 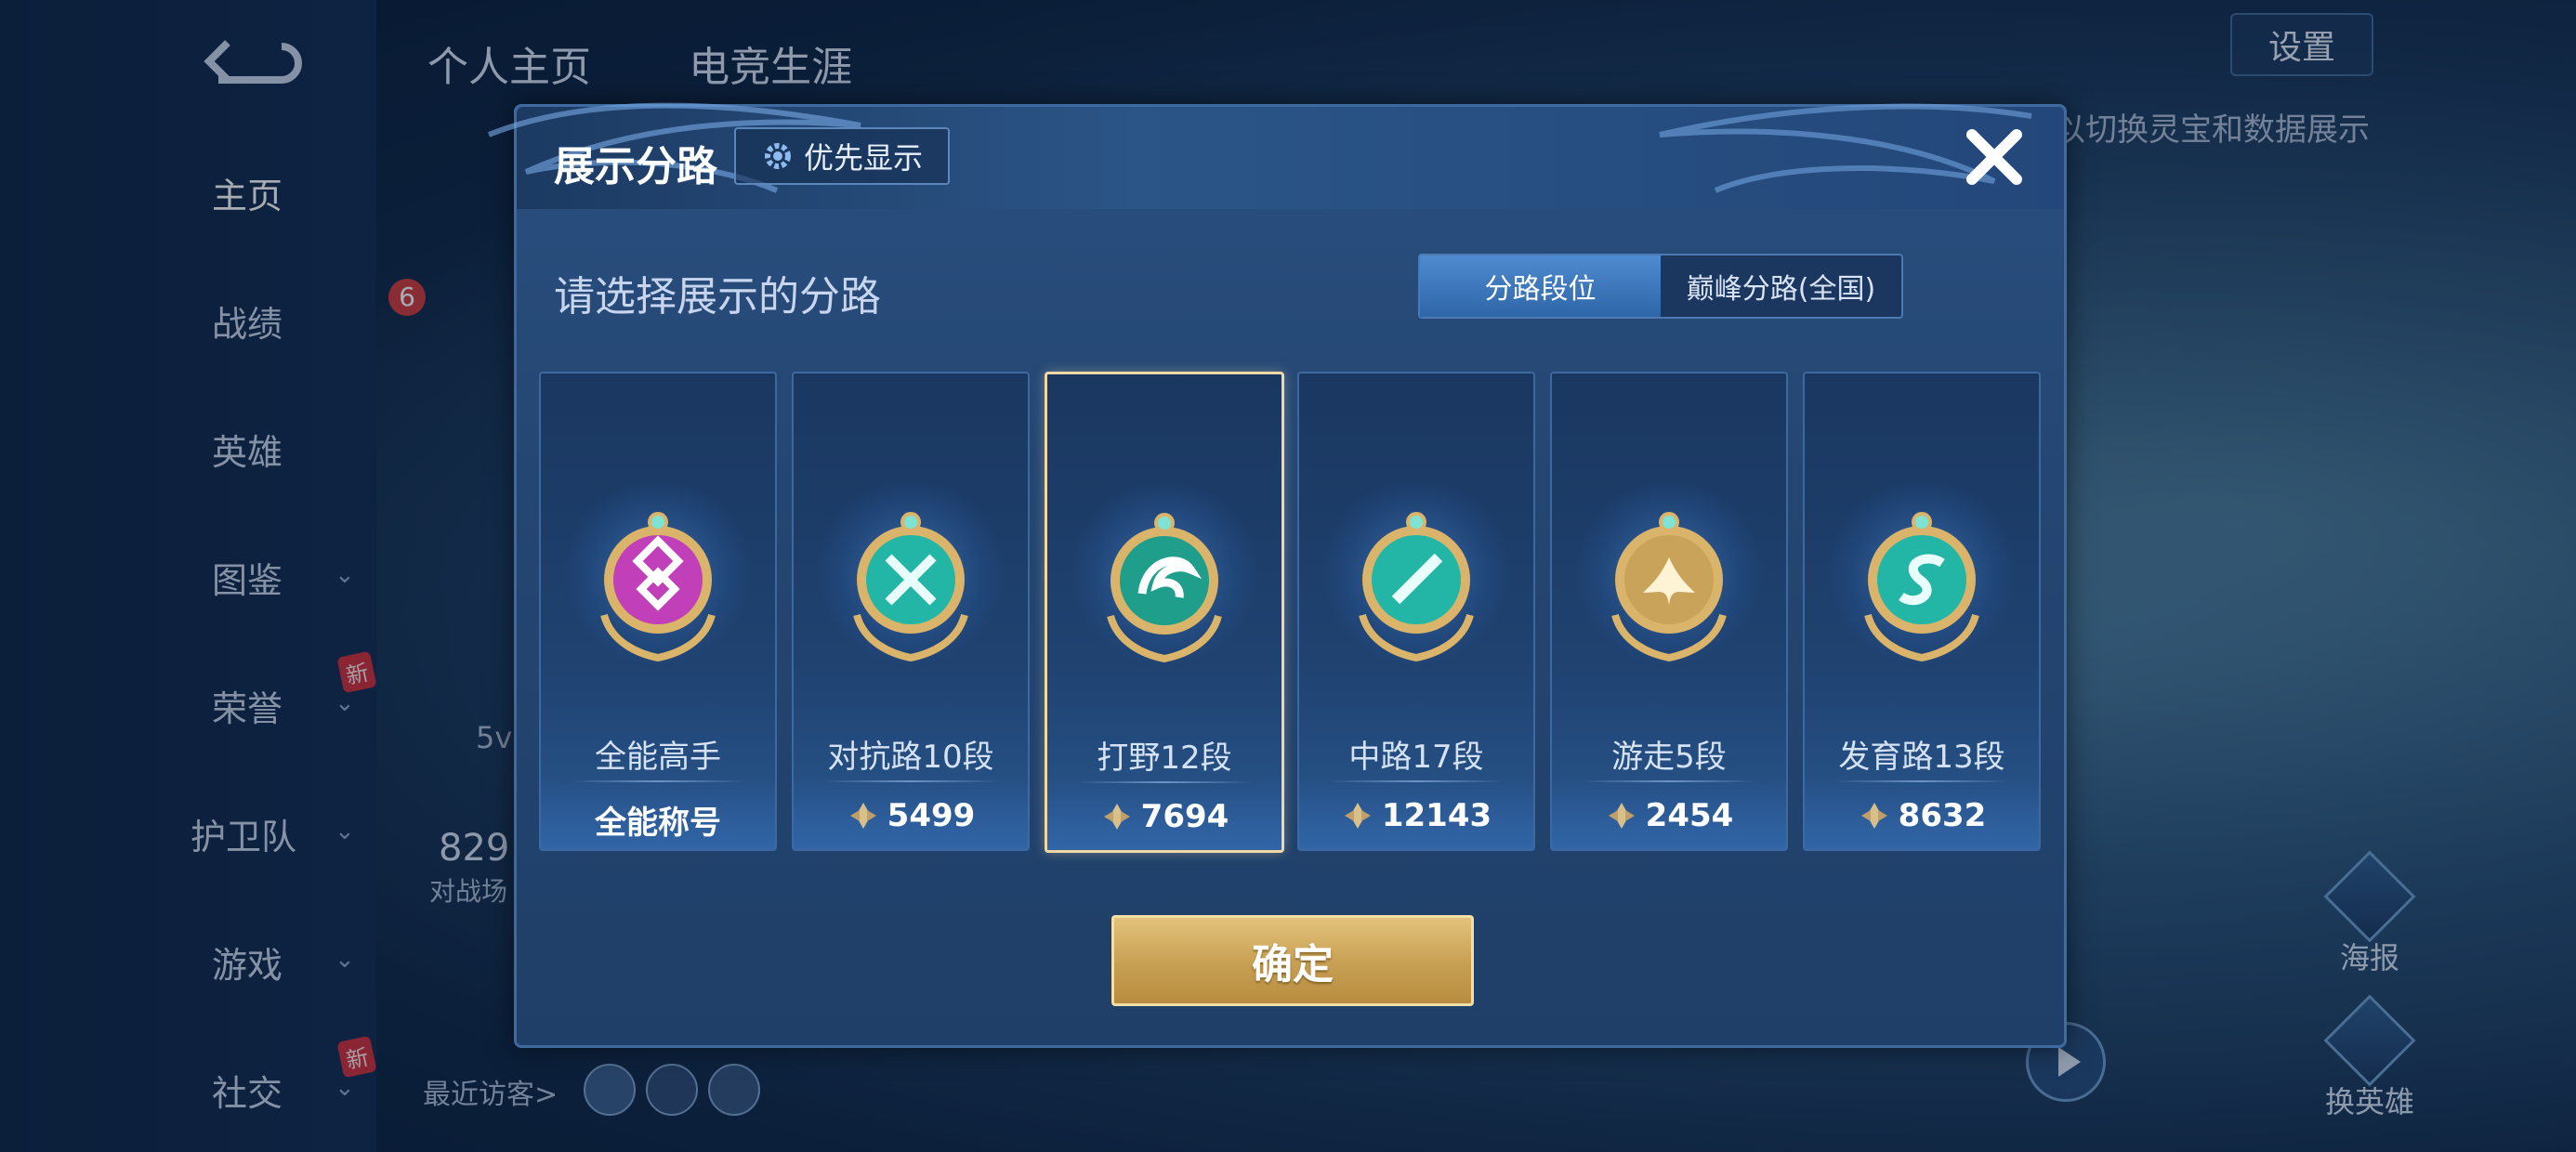 What do you see at coordinates (1416, 757) in the screenshot?
I see `lane-rank-label: 中路17段` at bounding box center [1416, 757].